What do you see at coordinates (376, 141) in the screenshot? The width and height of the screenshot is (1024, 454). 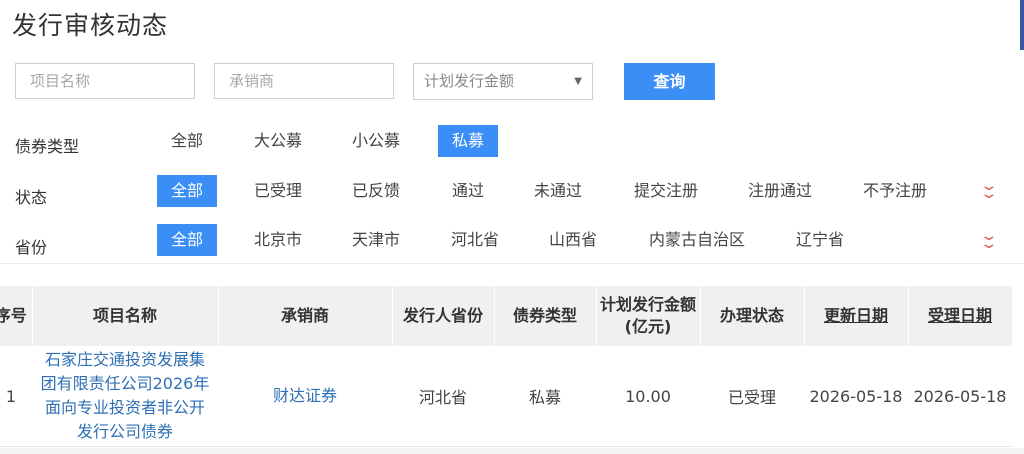 I see `bond-type-small-public: 小公募` at bounding box center [376, 141].